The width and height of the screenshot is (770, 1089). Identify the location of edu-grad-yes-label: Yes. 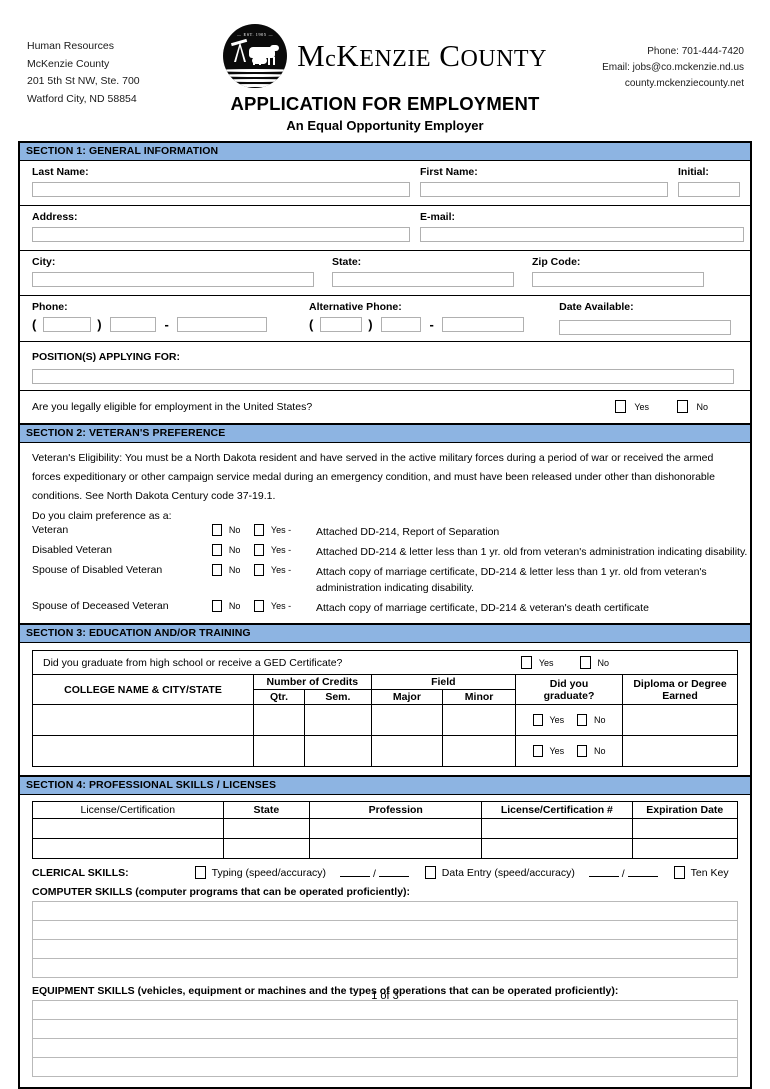
(557, 720).